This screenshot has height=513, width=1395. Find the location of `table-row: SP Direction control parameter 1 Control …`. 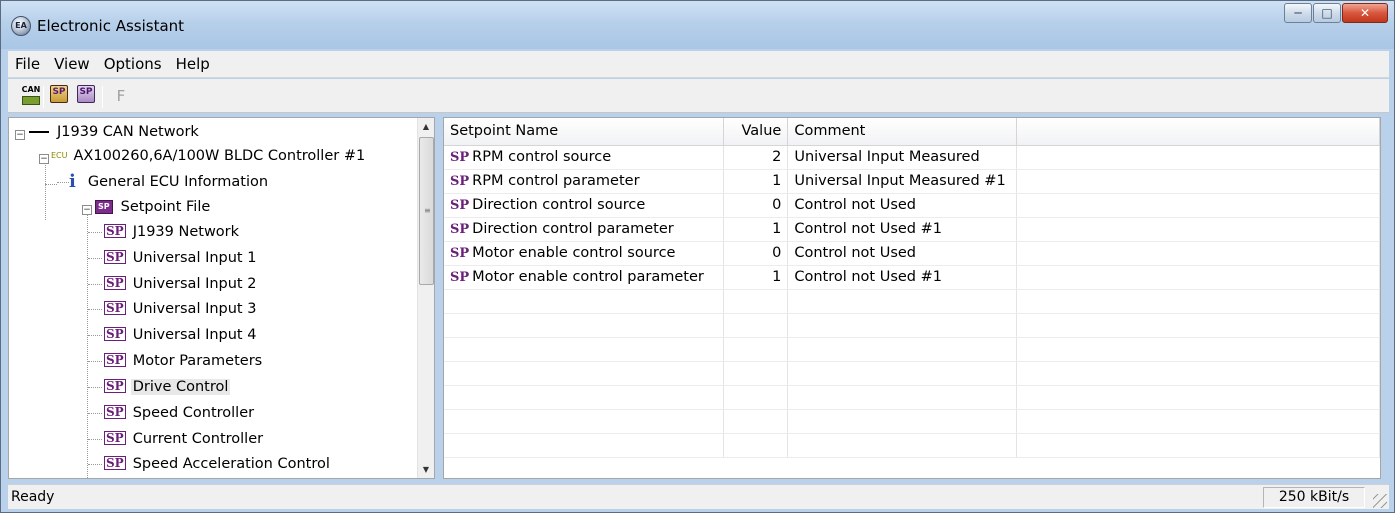

table-row: SP Direction control parameter 1 Control … is located at coordinates (912, 229).